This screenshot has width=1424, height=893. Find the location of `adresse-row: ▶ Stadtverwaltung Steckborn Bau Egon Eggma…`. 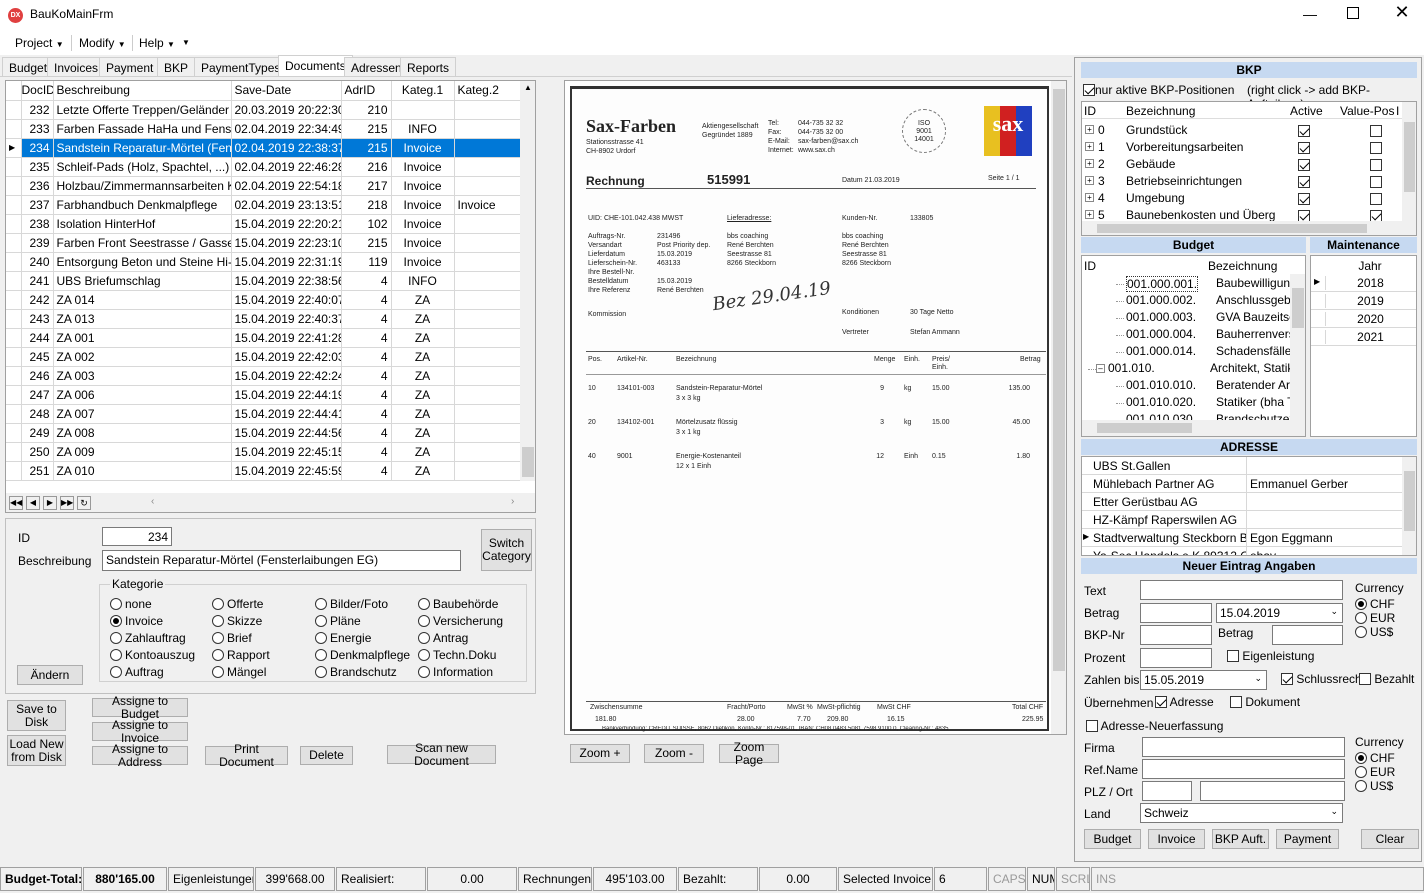

adresse-row: ▶ Stadtverwaltung Steckborn Bau Egon Eggma… is located at coordinates (1242, 538).